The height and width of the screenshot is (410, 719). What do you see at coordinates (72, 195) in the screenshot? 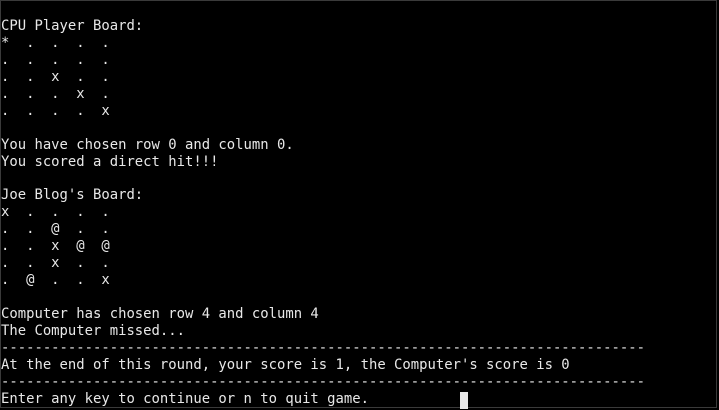
I see `player-board-title: Joe Blog's Board:` at bounding box center [72, 195].